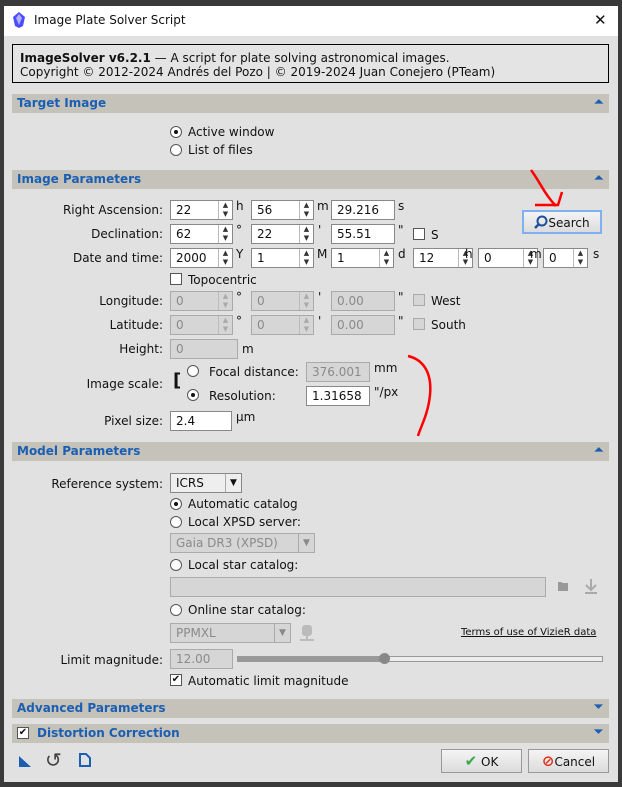 Image resolution: width=622 pixels, height=787 pixels. I want to click on section-title: Advanced Parameters, so click(91, 708).